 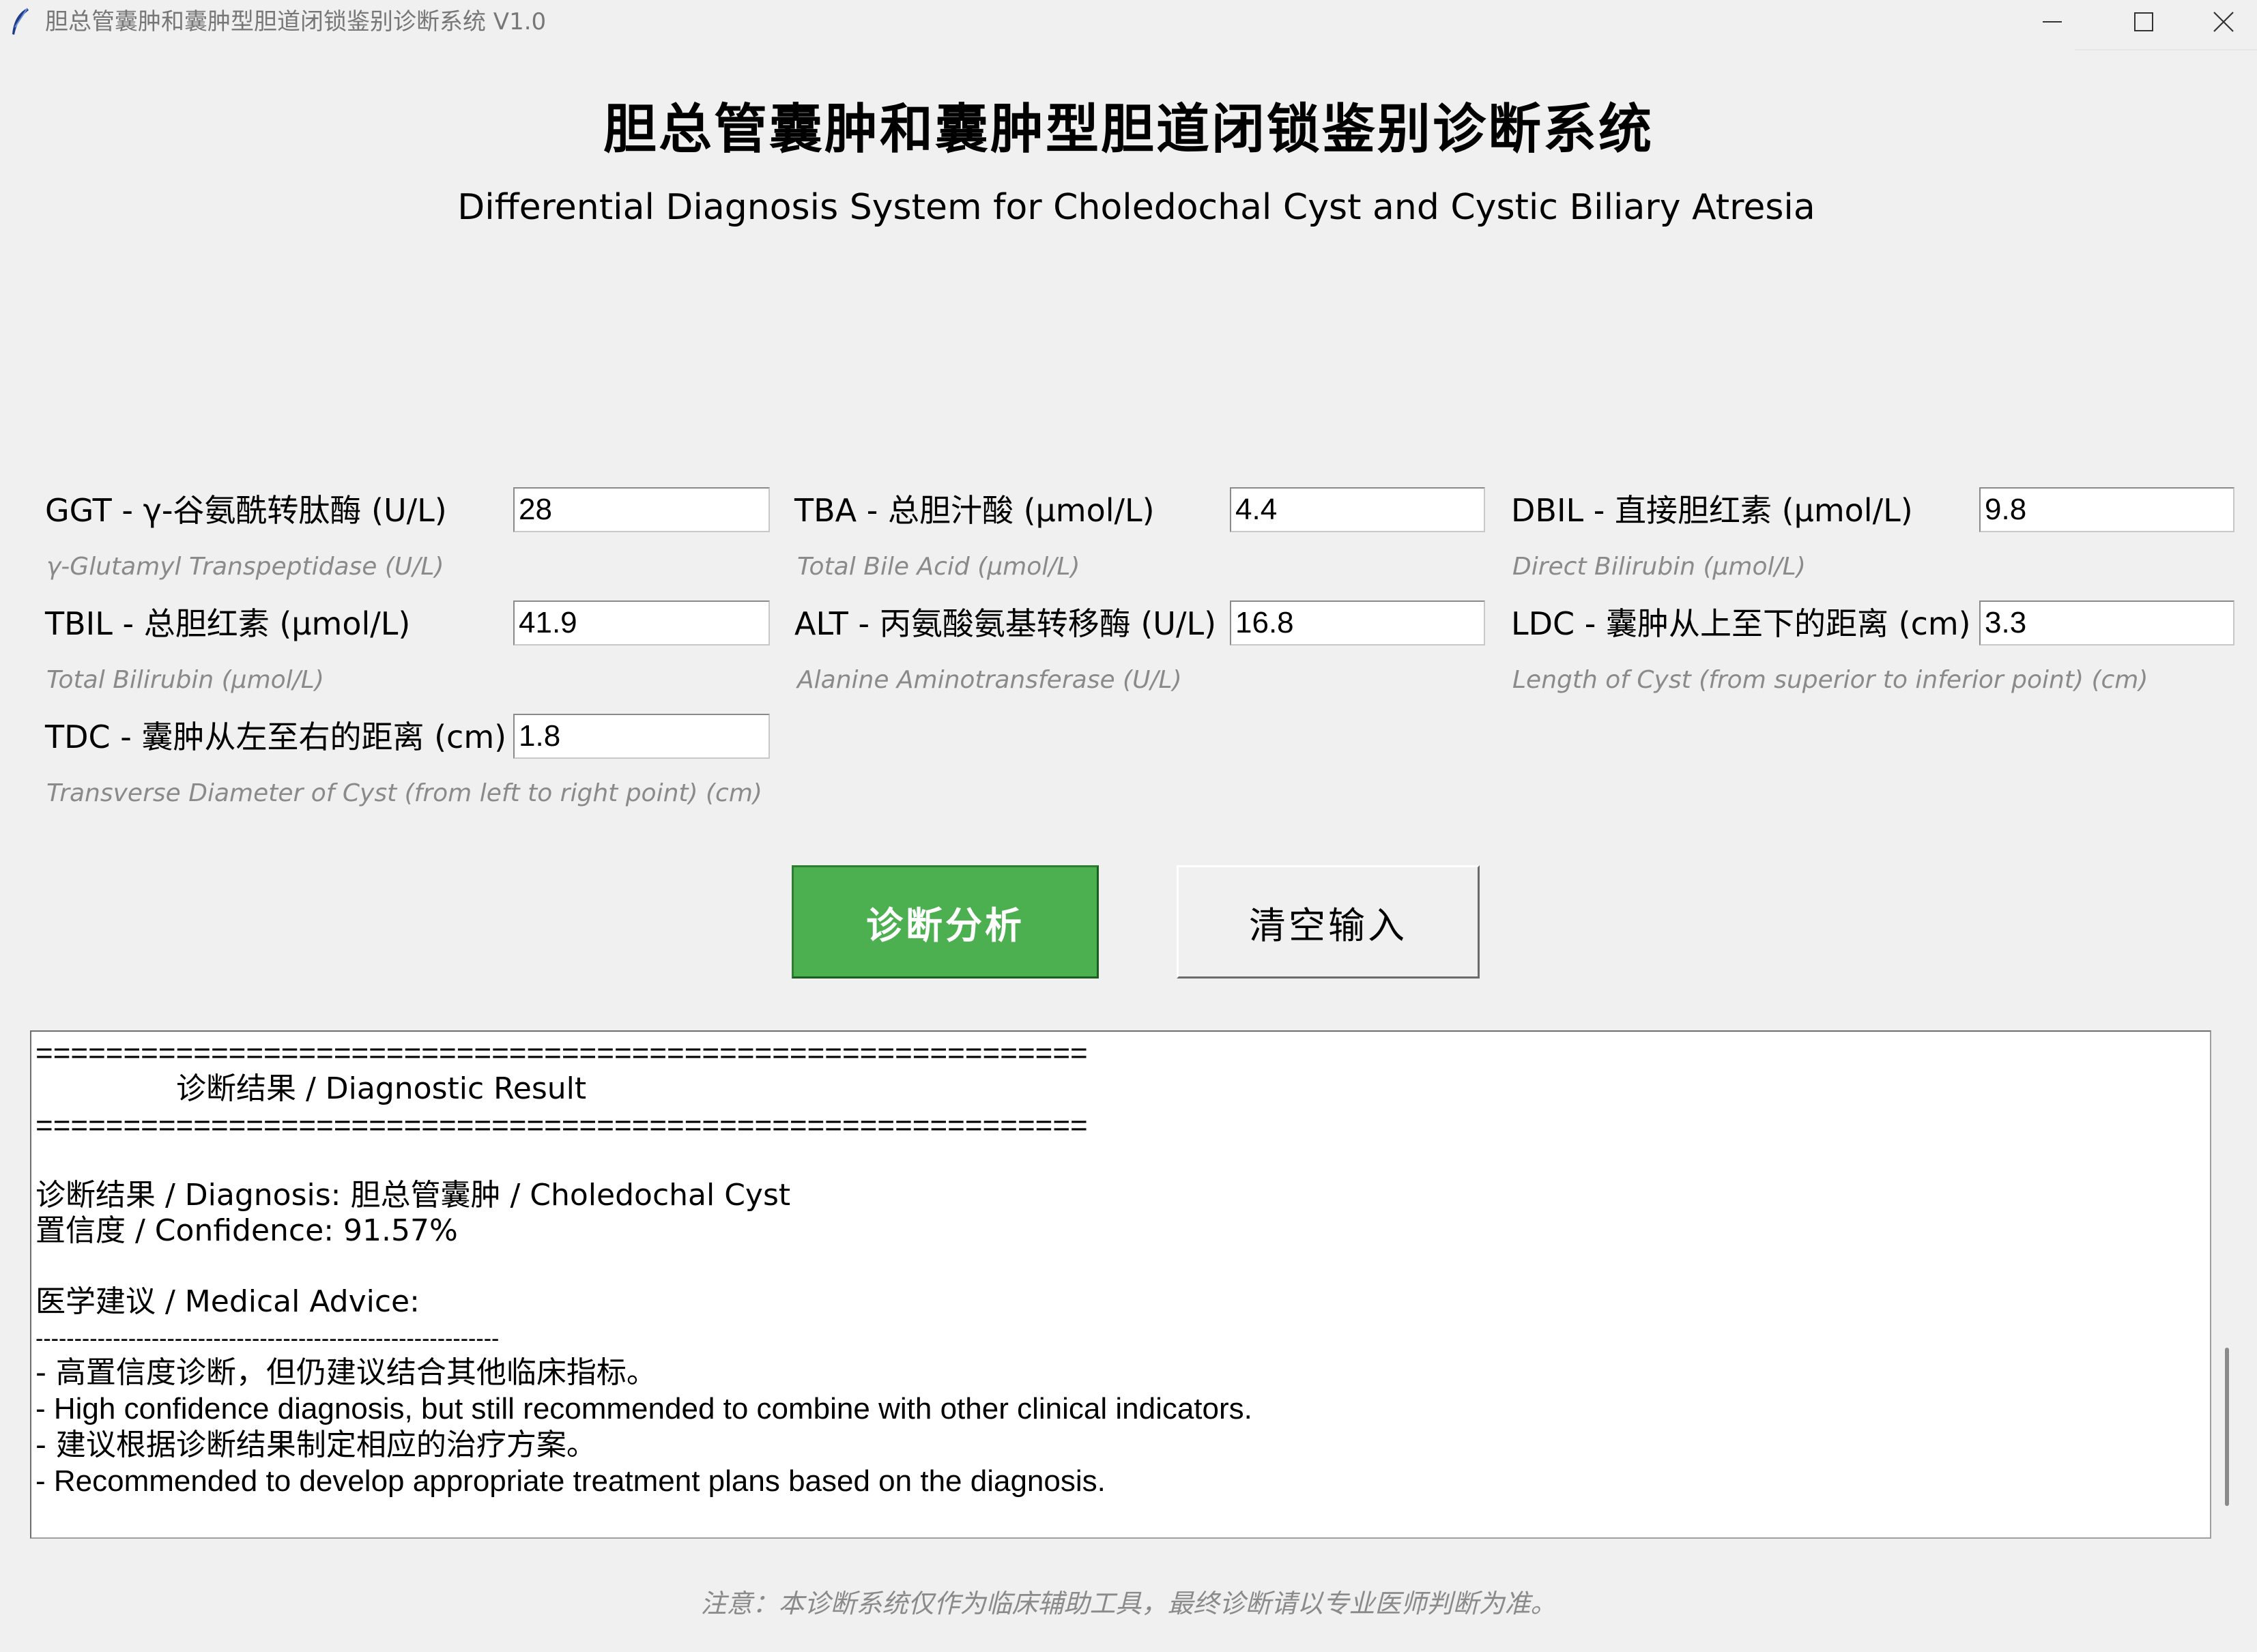 What do you see at coordinates (642, 509) in the screenshot?
I see `ggt-input` at bounding box center [642, 509].